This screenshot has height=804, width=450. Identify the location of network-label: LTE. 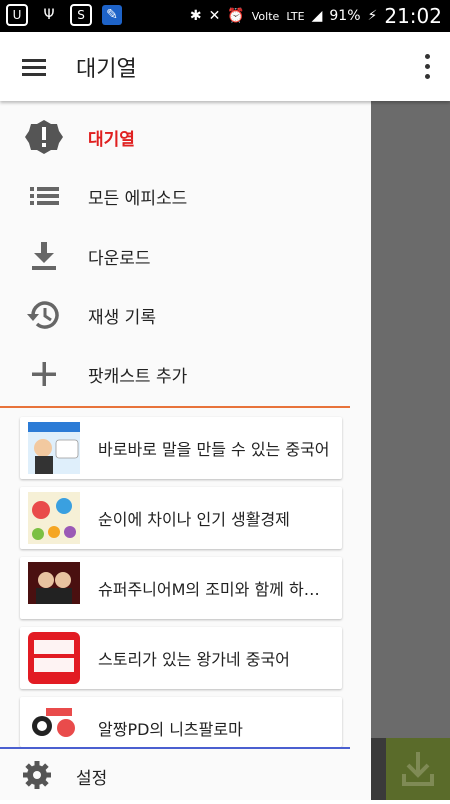
(295, 16).